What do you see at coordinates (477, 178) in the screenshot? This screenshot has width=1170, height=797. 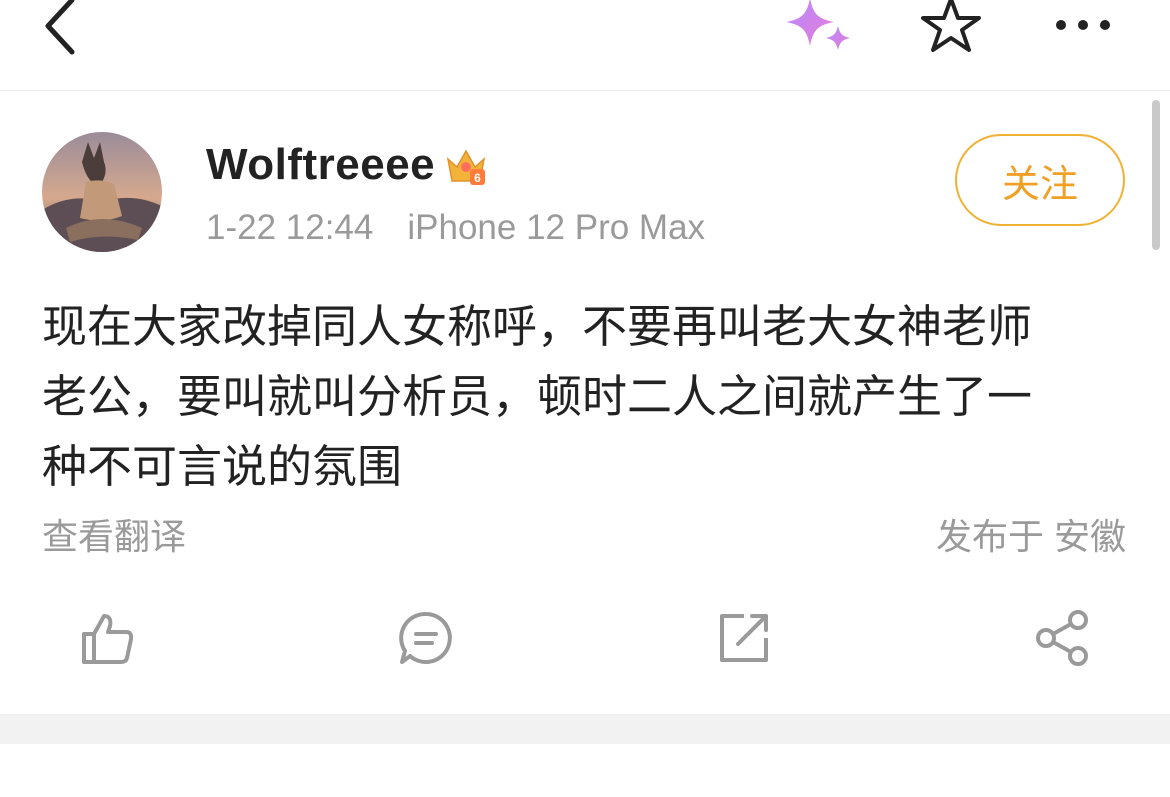 I see `badge-level: 6` at bounding box center [477, 178].